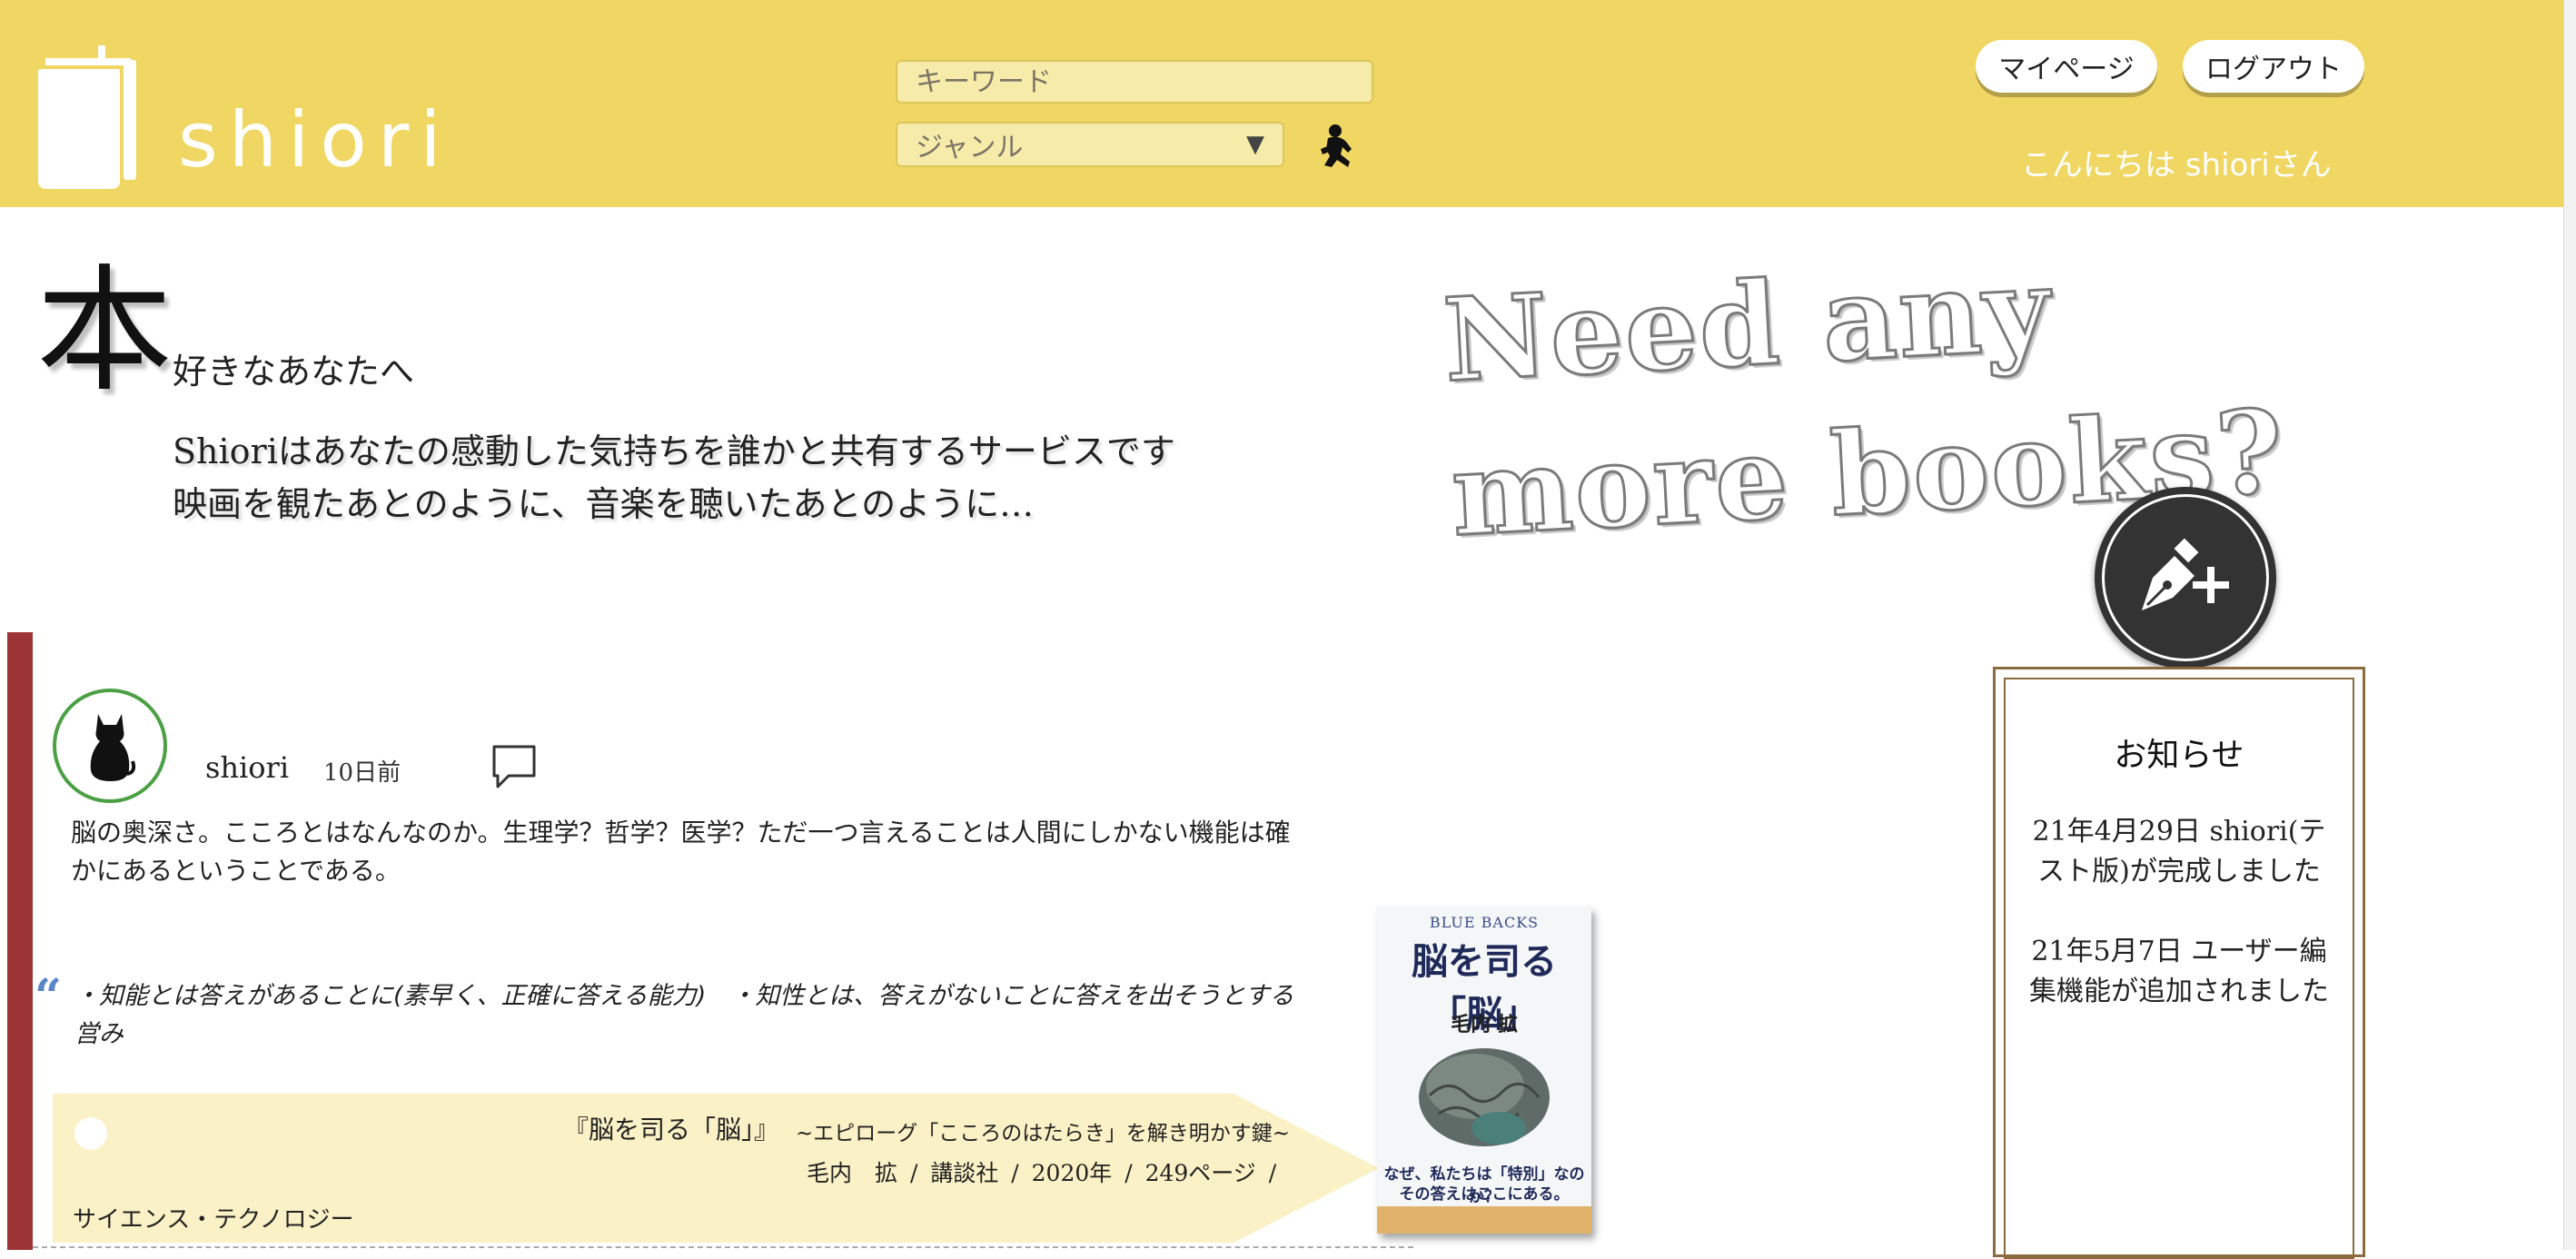 This screenshot has height=1259, width=2576. Describe the element at coordinates (1484, 1220) in the screenshot. I see `cover-band` at that location.